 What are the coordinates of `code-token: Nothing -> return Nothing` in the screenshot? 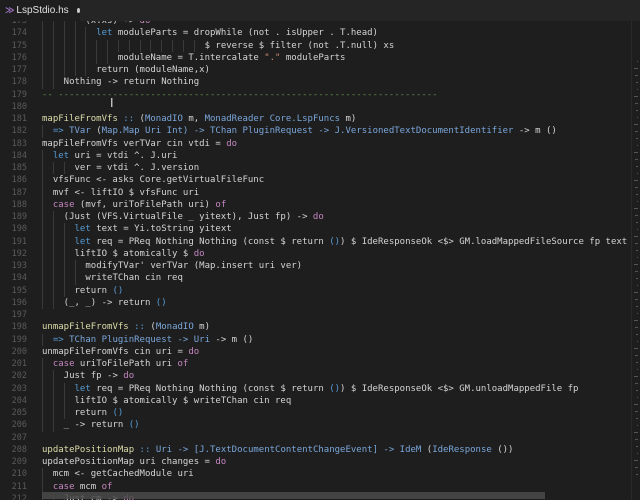 It's located at (131, 82).